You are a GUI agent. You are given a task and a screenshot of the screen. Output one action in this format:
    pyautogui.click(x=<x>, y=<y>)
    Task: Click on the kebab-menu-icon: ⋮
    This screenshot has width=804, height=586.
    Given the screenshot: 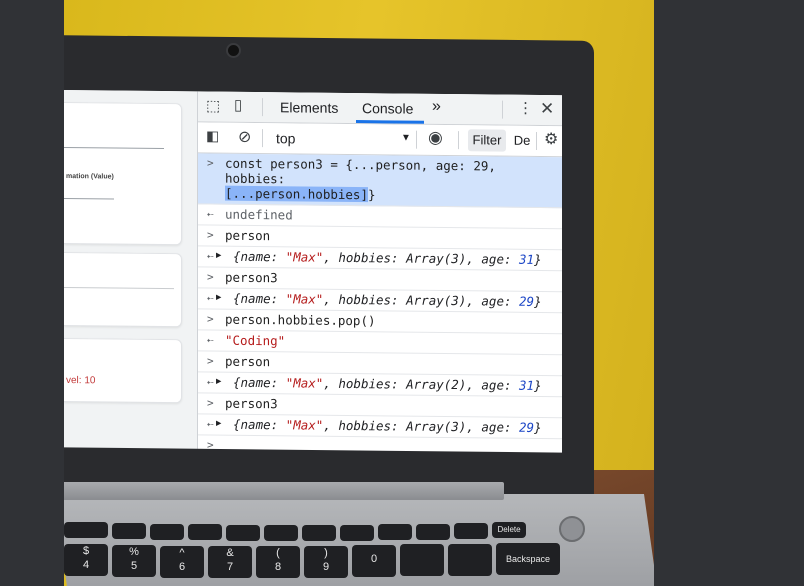 What is the action you would take?
    pyautogui.click(x=525, y=108)
    